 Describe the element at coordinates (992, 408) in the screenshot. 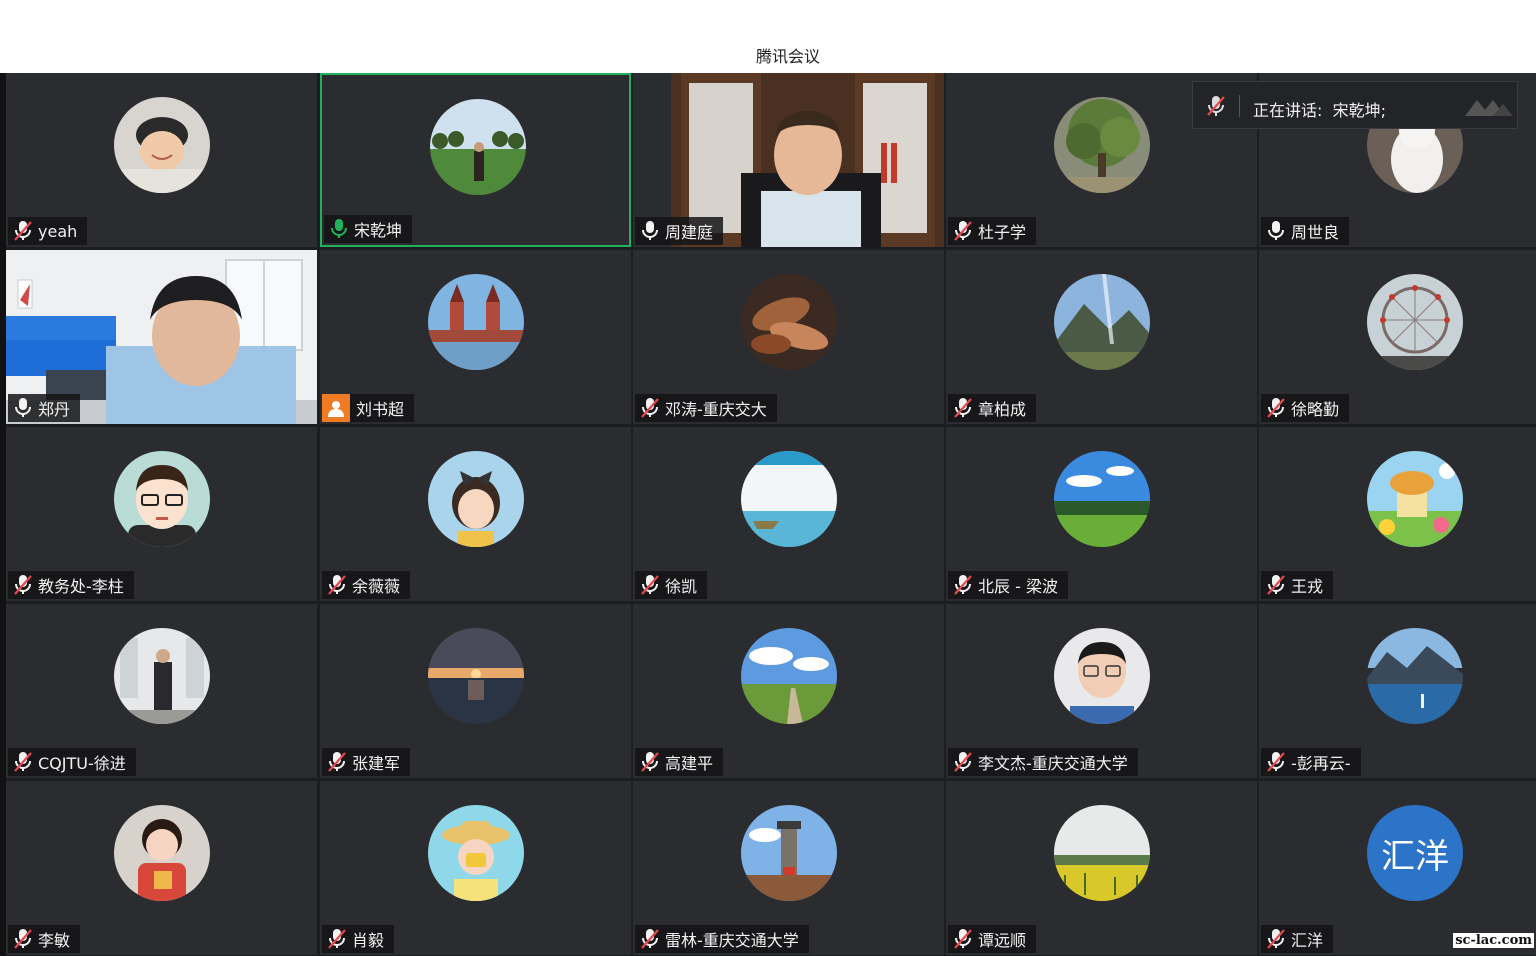

I see `participant-nametag: 章柏成` at that location.